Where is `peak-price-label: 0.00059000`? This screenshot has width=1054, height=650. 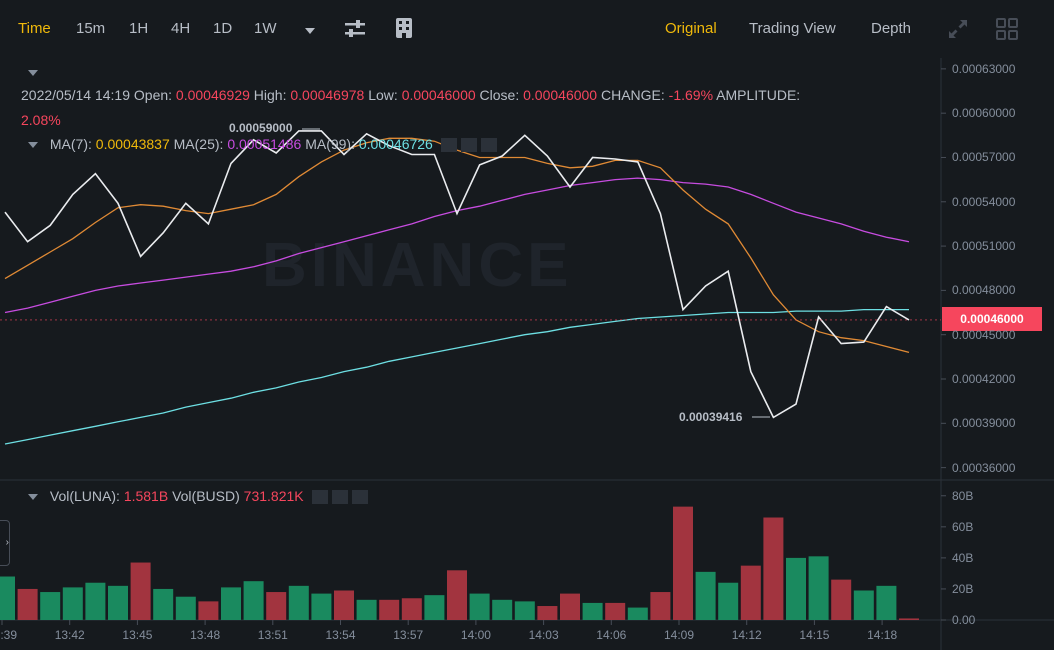
peak-price-label: 0.00059000 is located at coordinates (261, 128).